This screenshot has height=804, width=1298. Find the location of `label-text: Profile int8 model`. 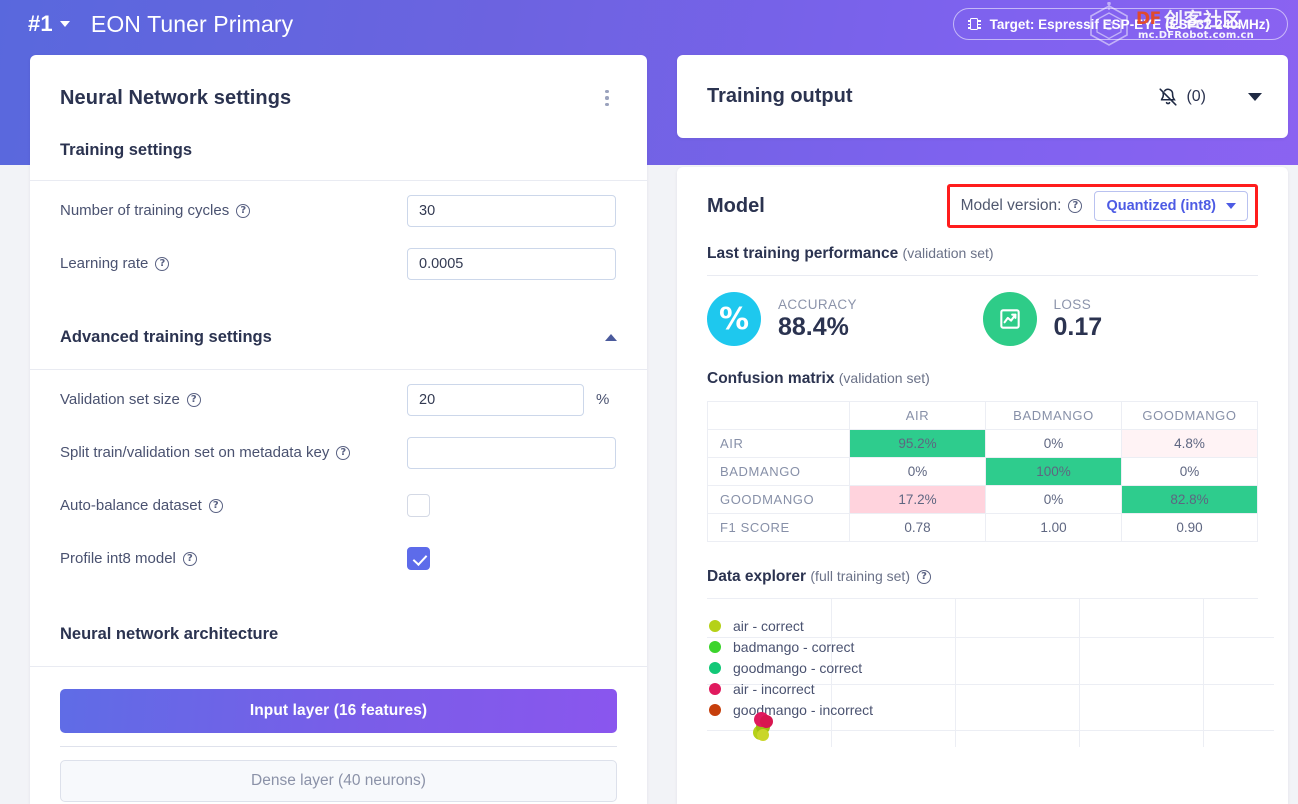

label-text: Profile int8 model is located at coordinates (118, 558).